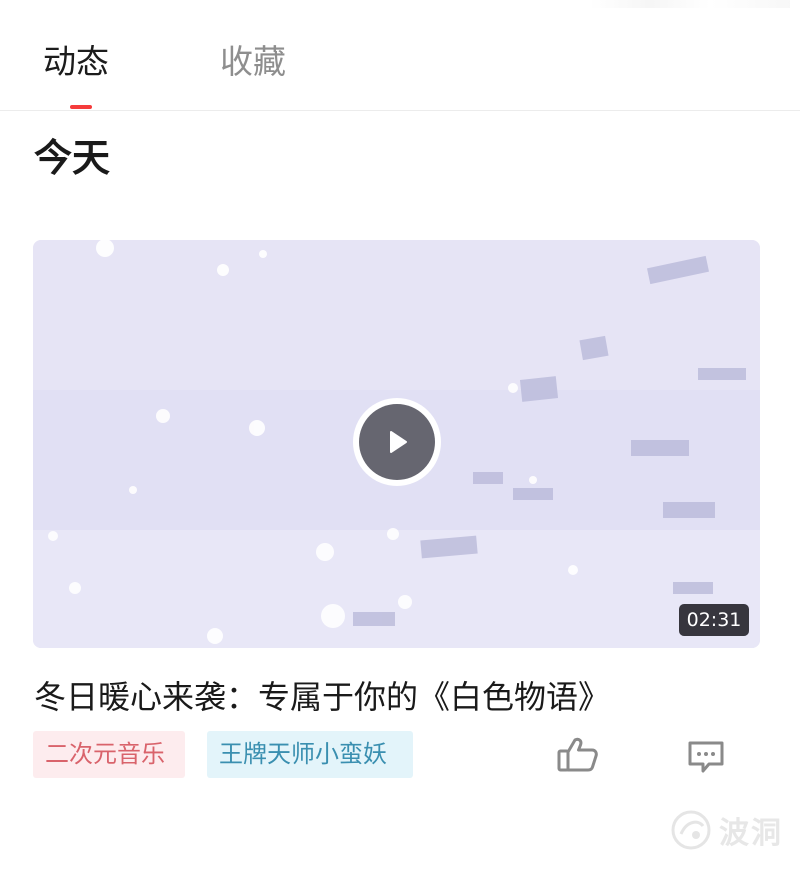 Image resolution: width=800 pixels, height=870 pixels. Describe the element at coordinates (109, 754) in the screenshot. I see `tag-anime-music: 二次元音乐` at that location.